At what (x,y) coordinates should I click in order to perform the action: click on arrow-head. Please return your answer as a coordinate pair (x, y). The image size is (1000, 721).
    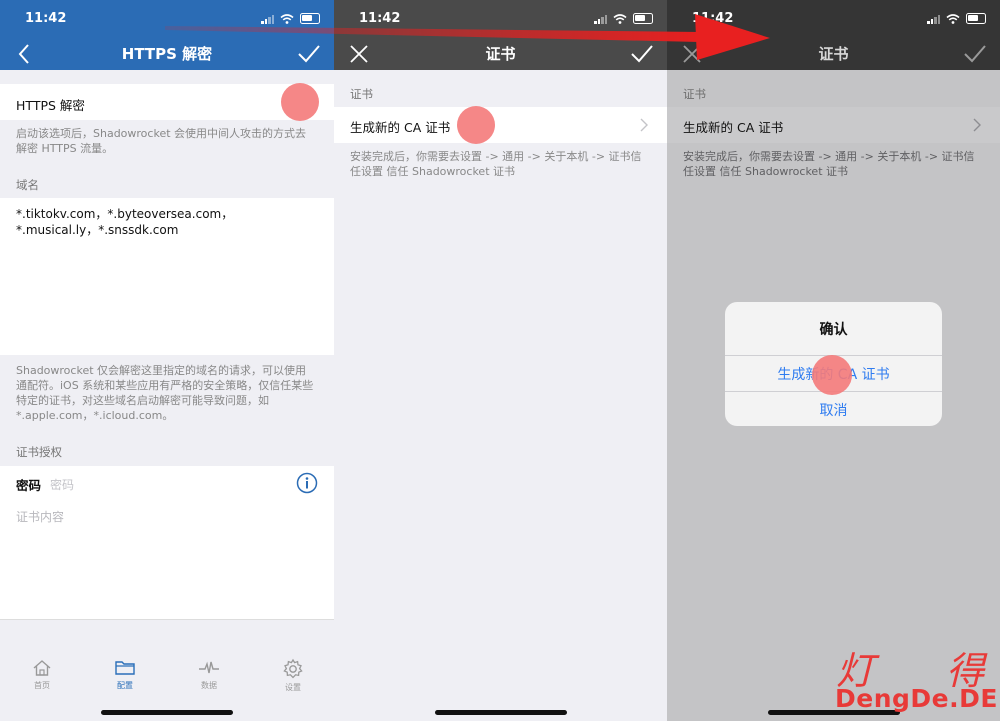
    Looking at the image, I should click on (732, 37).